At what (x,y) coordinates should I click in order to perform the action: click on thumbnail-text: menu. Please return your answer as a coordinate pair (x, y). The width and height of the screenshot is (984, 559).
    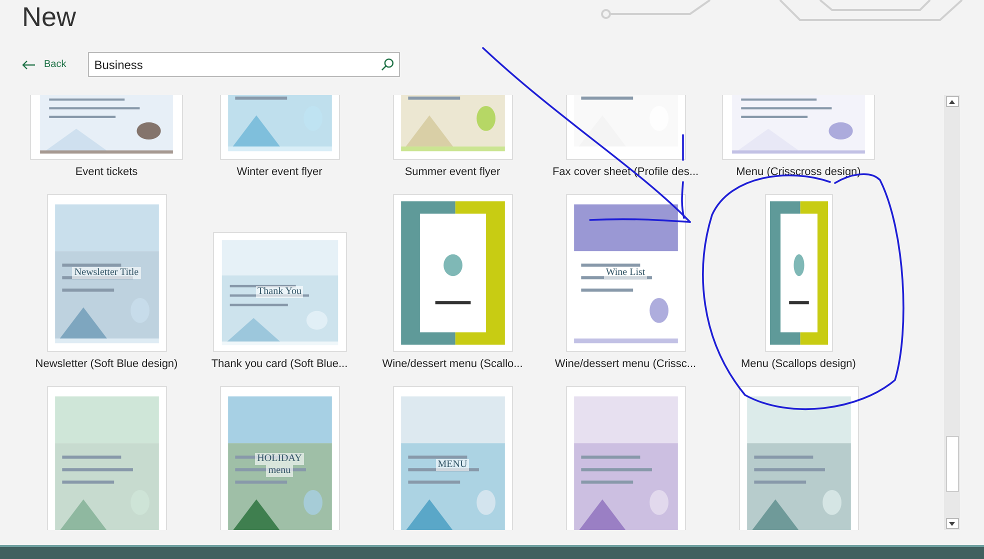
    Looking at the image, I should click on (279, 471).